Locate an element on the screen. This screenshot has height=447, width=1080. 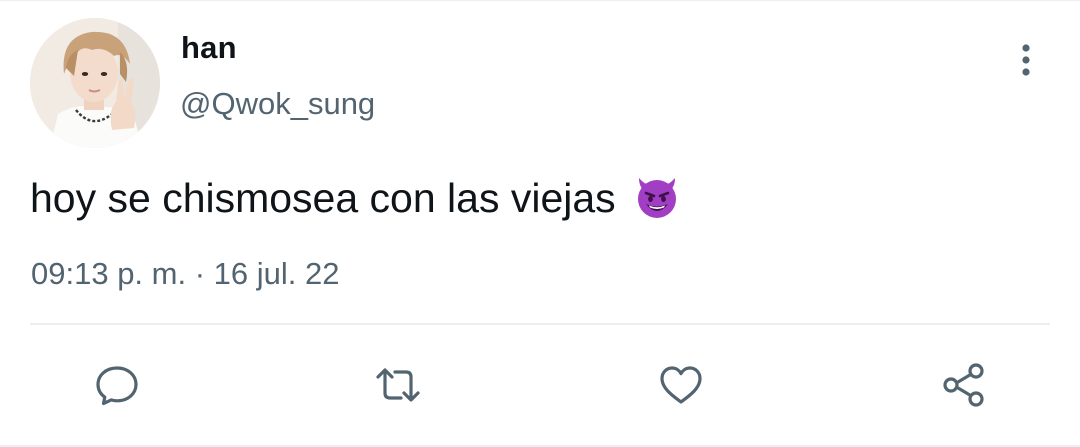
tweet-time: 09:13 p. m. is located at coordinates (109, 273).